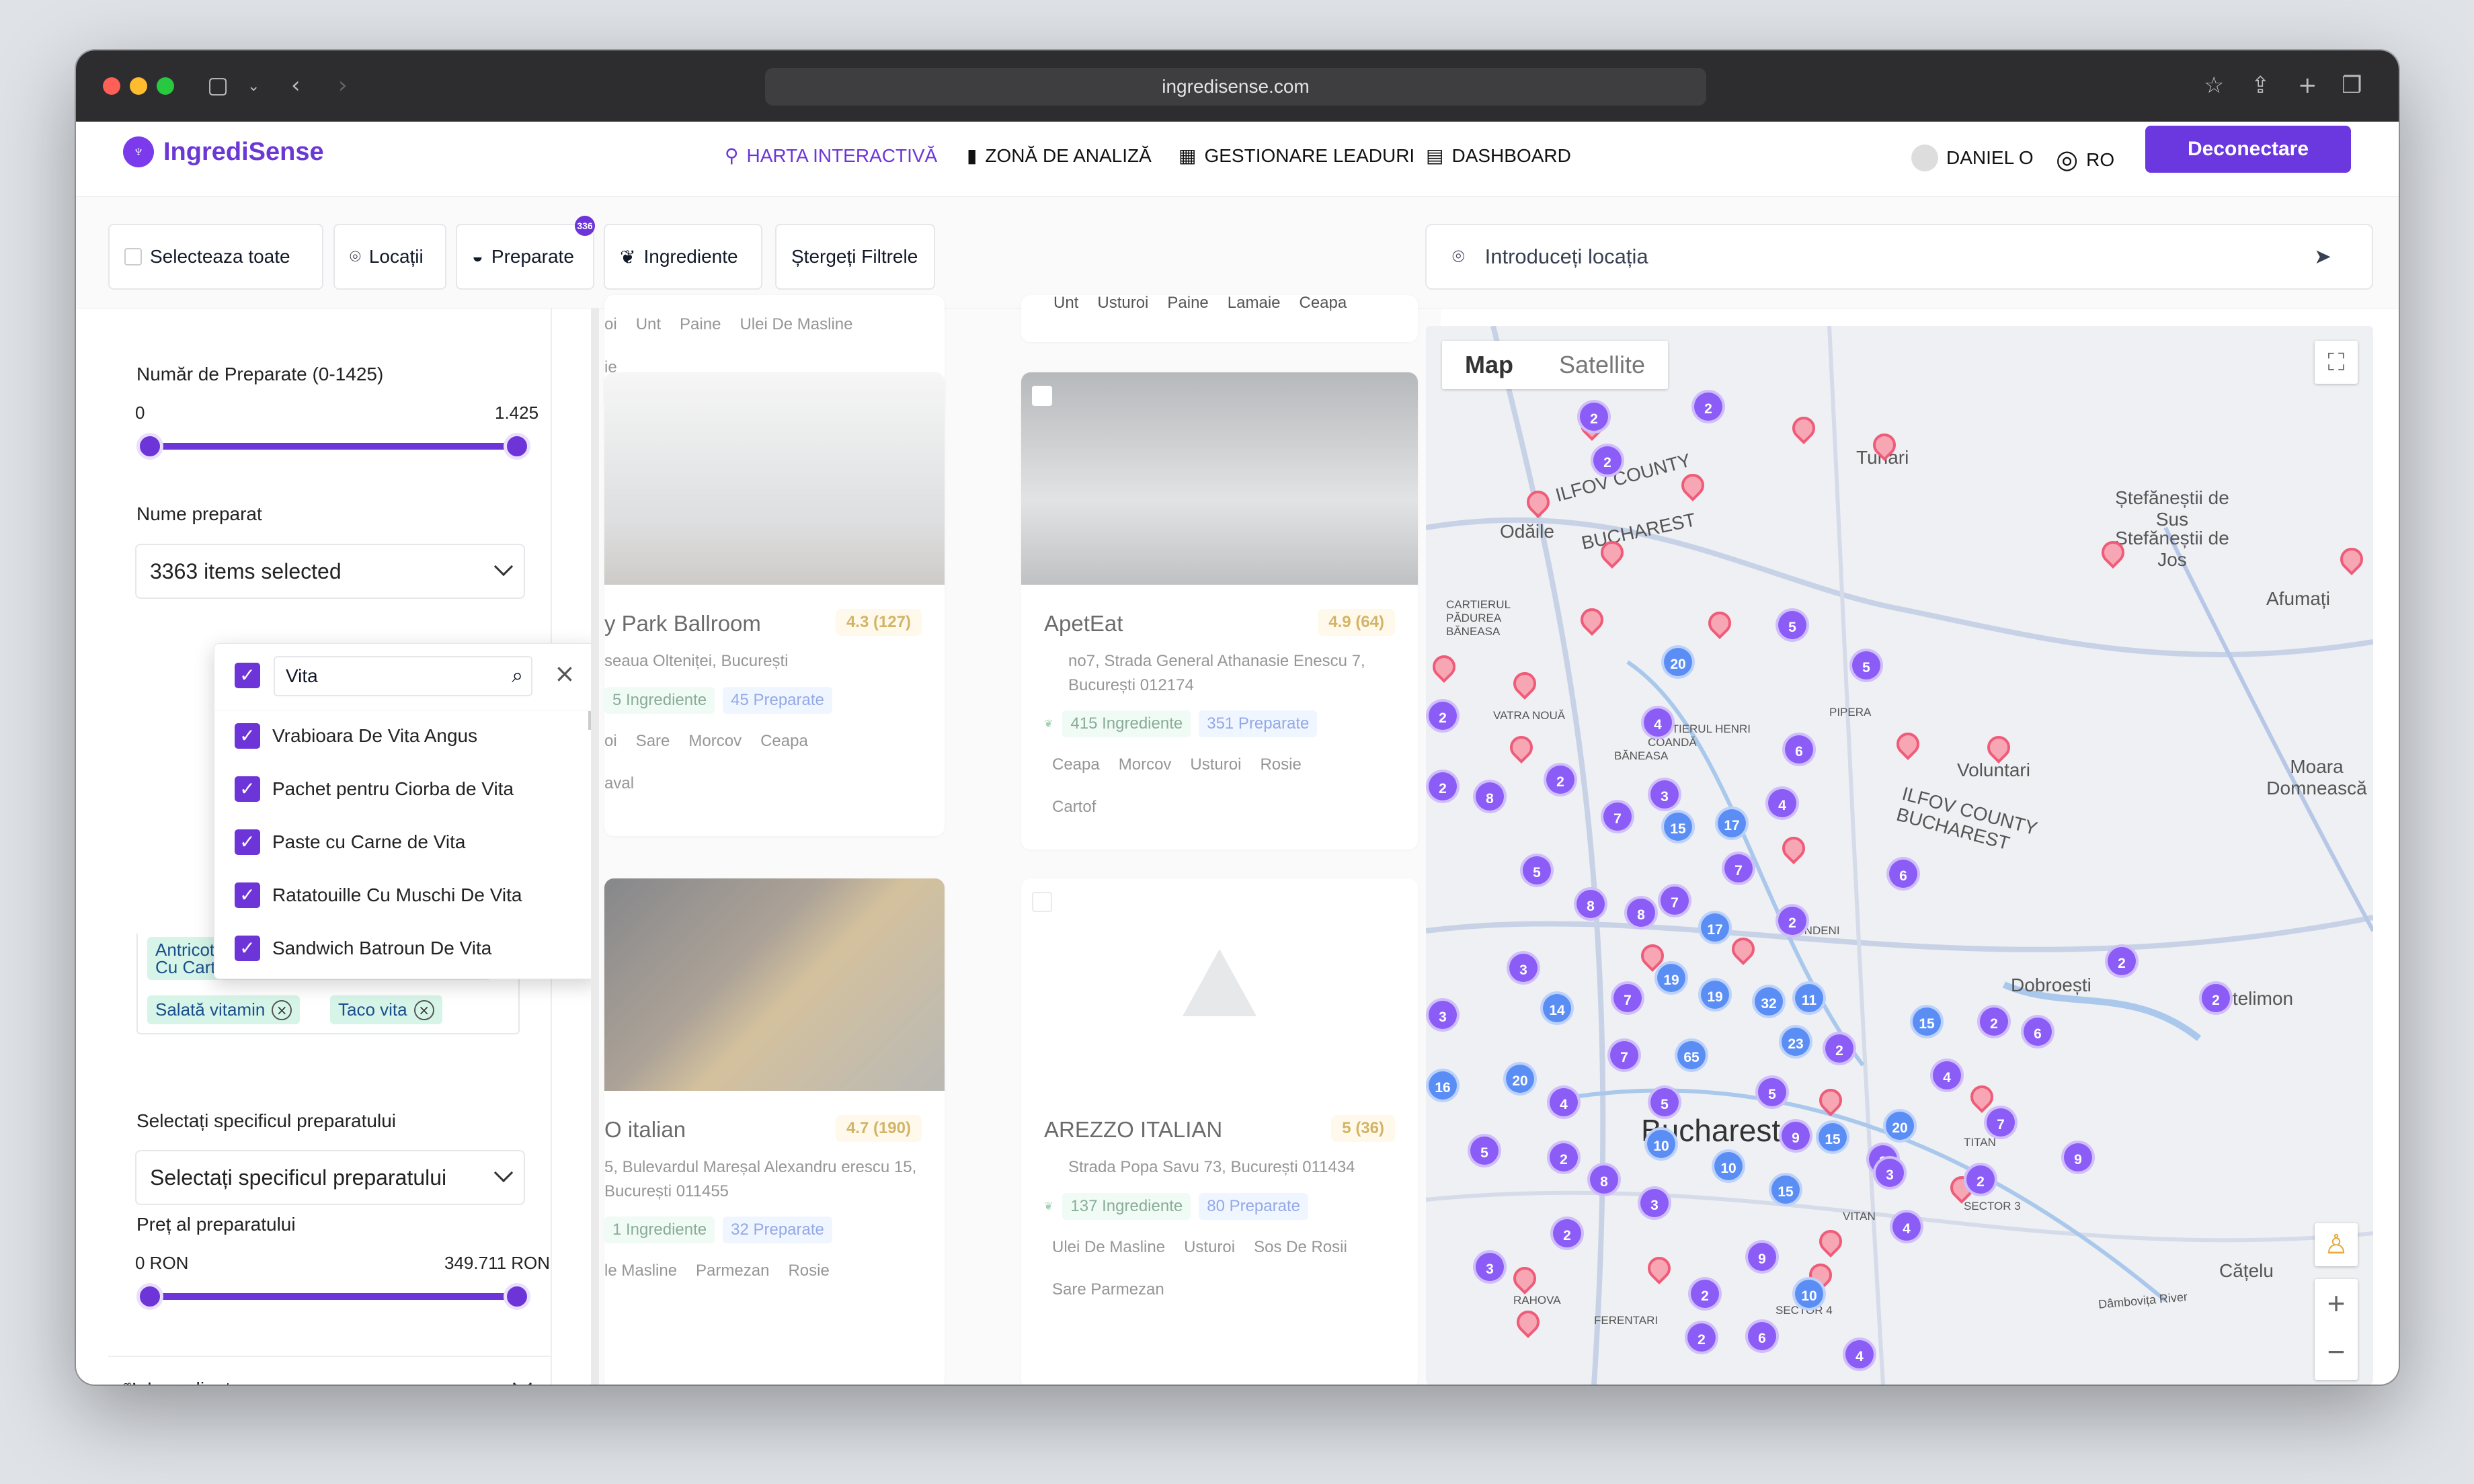 Image resolution: width=2474 pixels, height=1484 pixels. I want to click on price-min-handle, so click(149, 1296).